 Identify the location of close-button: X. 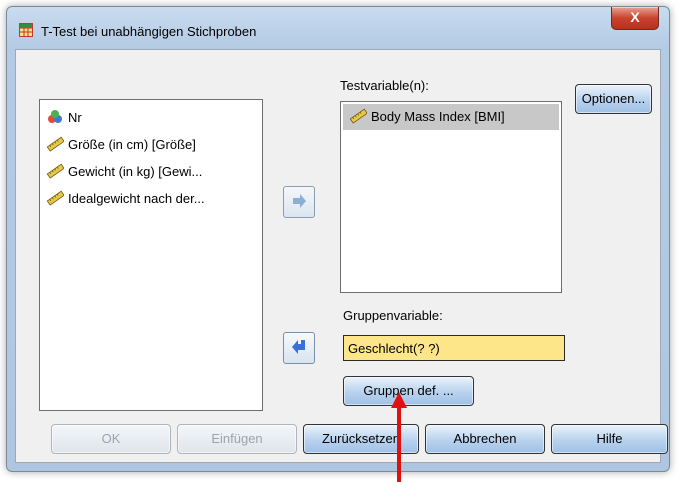
(635, 18).